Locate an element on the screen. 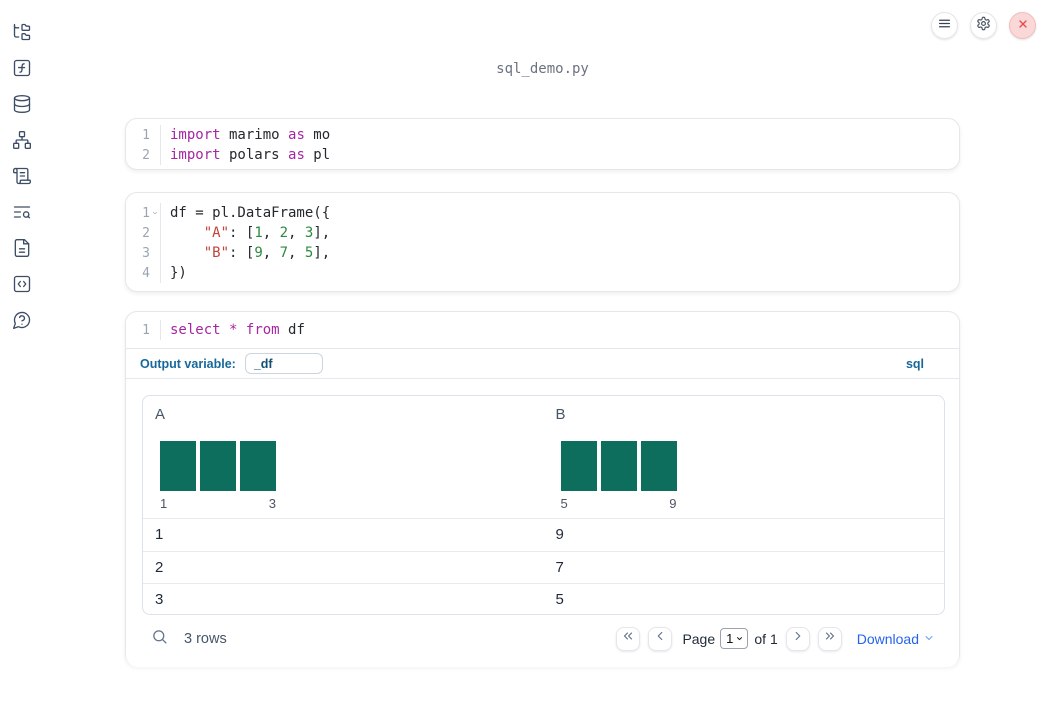  sidebar-item-functions is located at coordinates (22, 70).